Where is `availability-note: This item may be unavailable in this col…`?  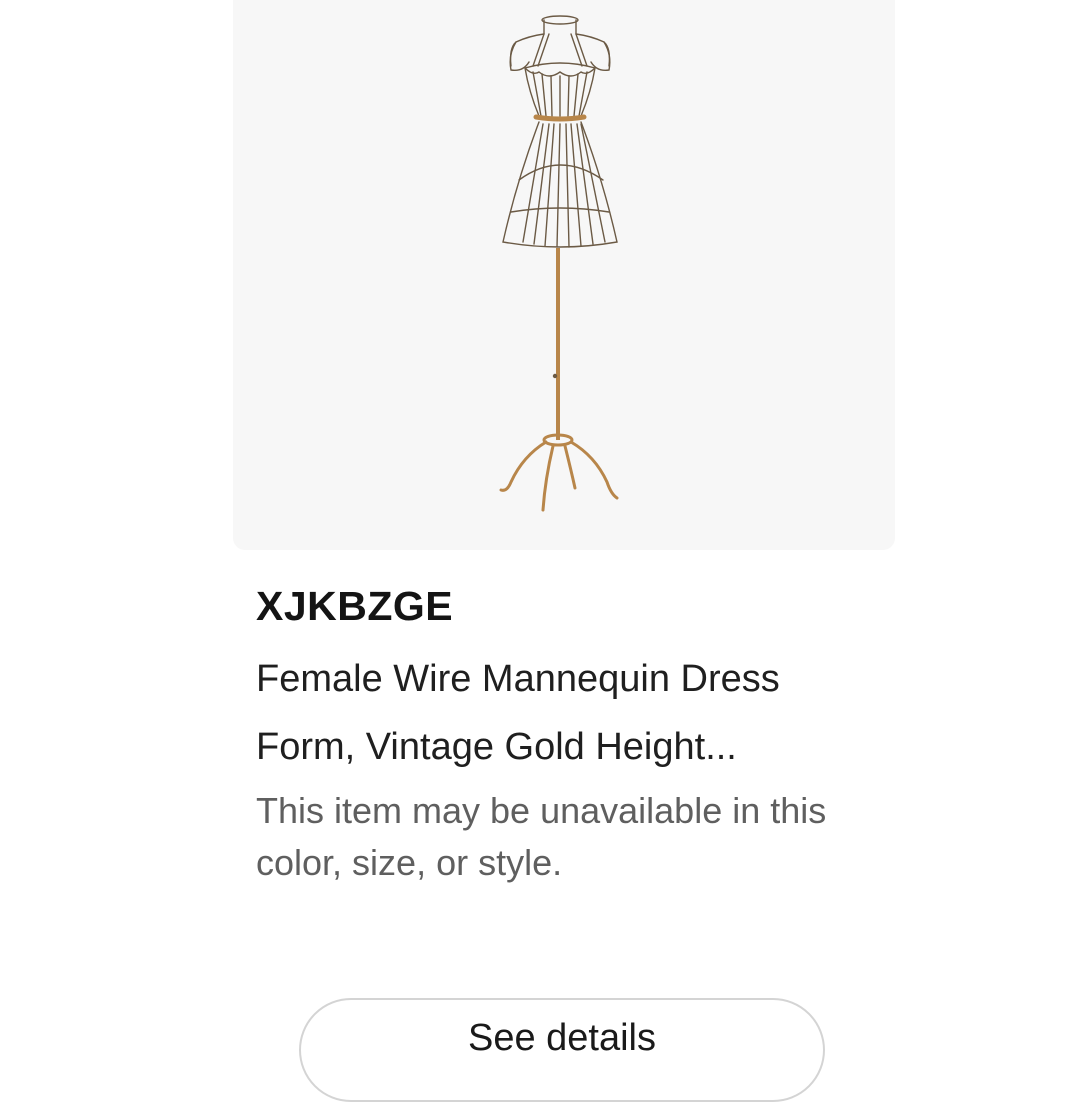
availability-note: This item may be unavailable in this col… is located at coordinates (541, 836).